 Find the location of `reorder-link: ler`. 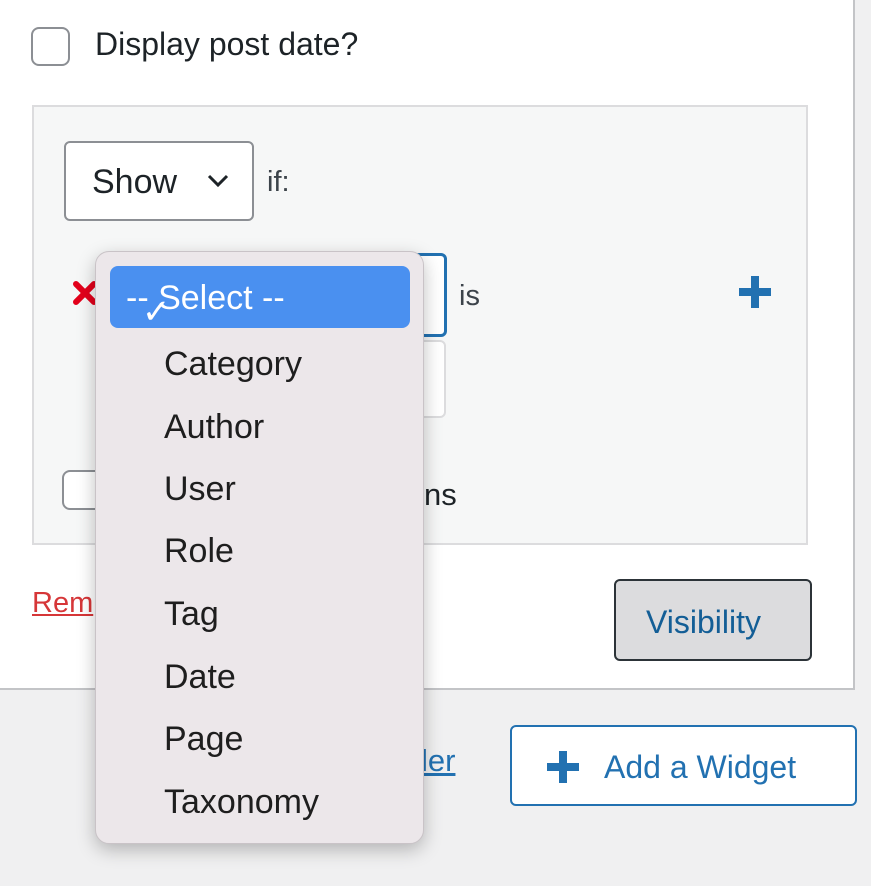

reorder-link: ler is located at coordinates (438, 761).